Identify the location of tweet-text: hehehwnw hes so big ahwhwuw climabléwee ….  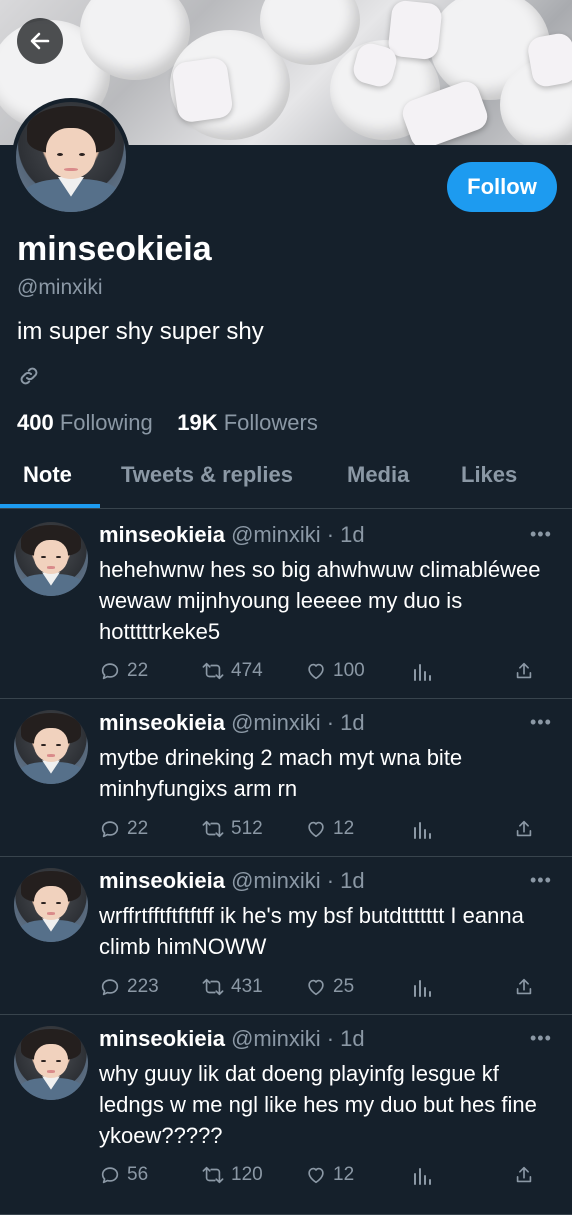
(320, 600).